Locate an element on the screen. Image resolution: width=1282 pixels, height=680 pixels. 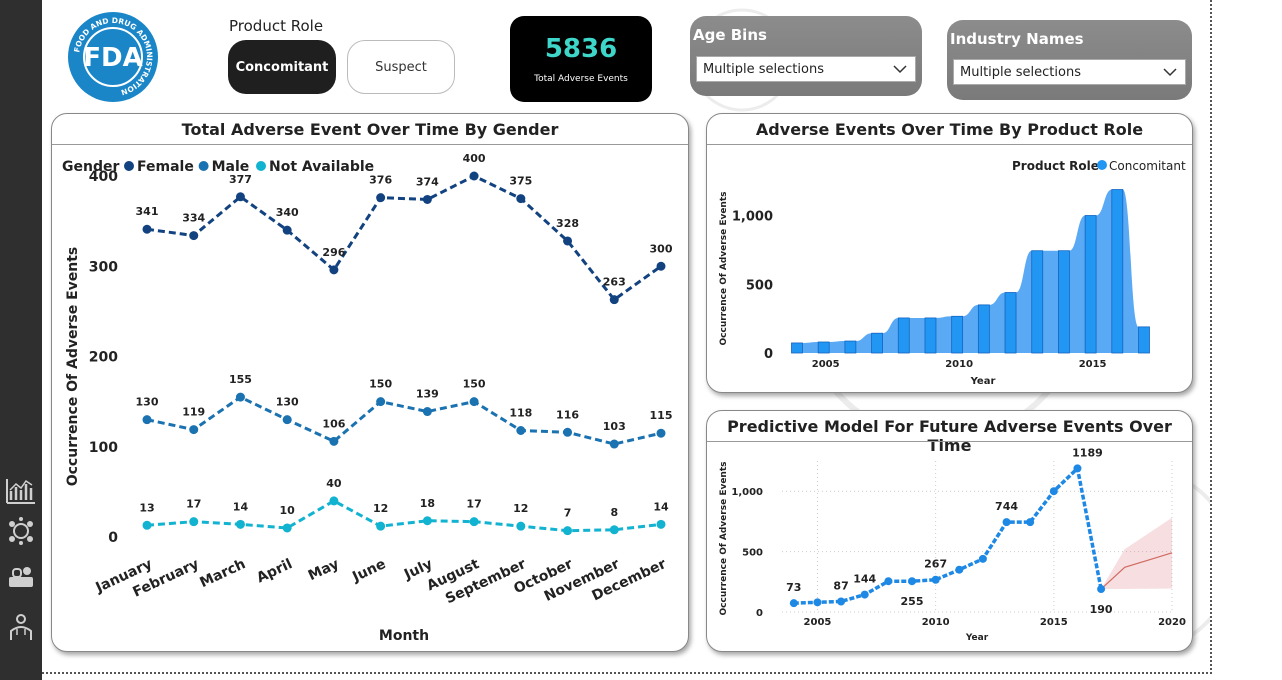
industry-names-dropdown: Multiple selections is located at coordinates (1069, 72).